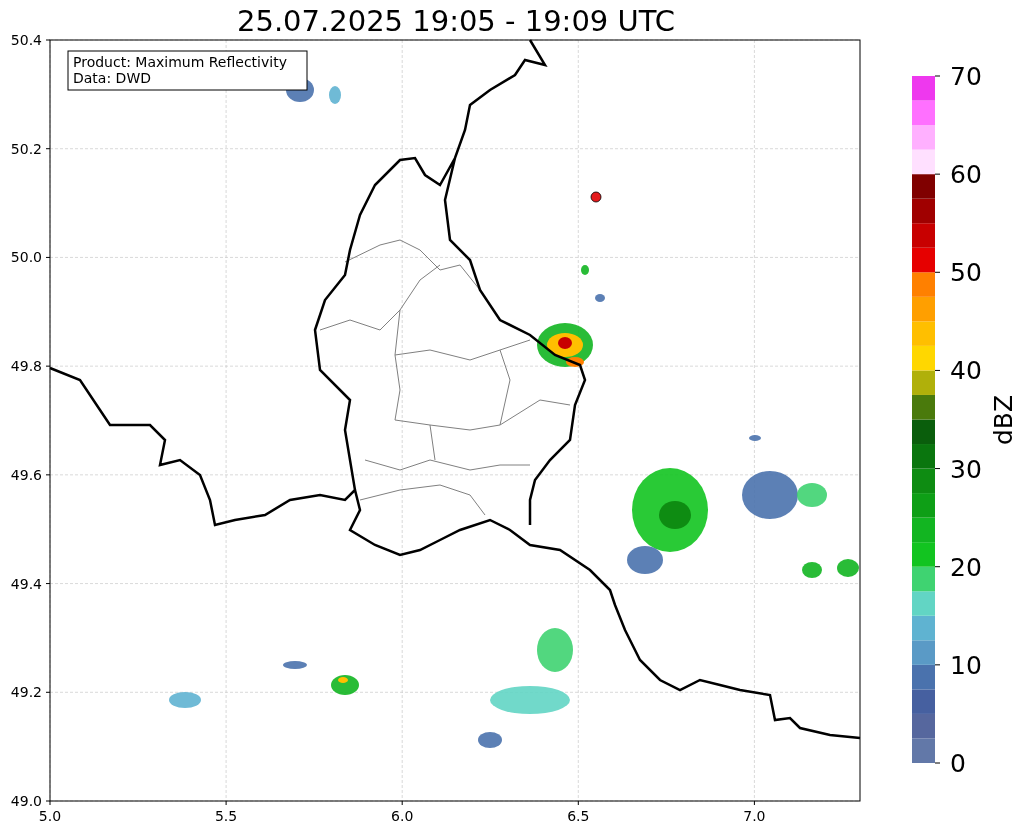 This screenshot has width=1023, height=834. What do you see at coordinates (50, 816) in the screenshot?
I see `x-tick-label: 5.0` at bounding box center [50, 816].